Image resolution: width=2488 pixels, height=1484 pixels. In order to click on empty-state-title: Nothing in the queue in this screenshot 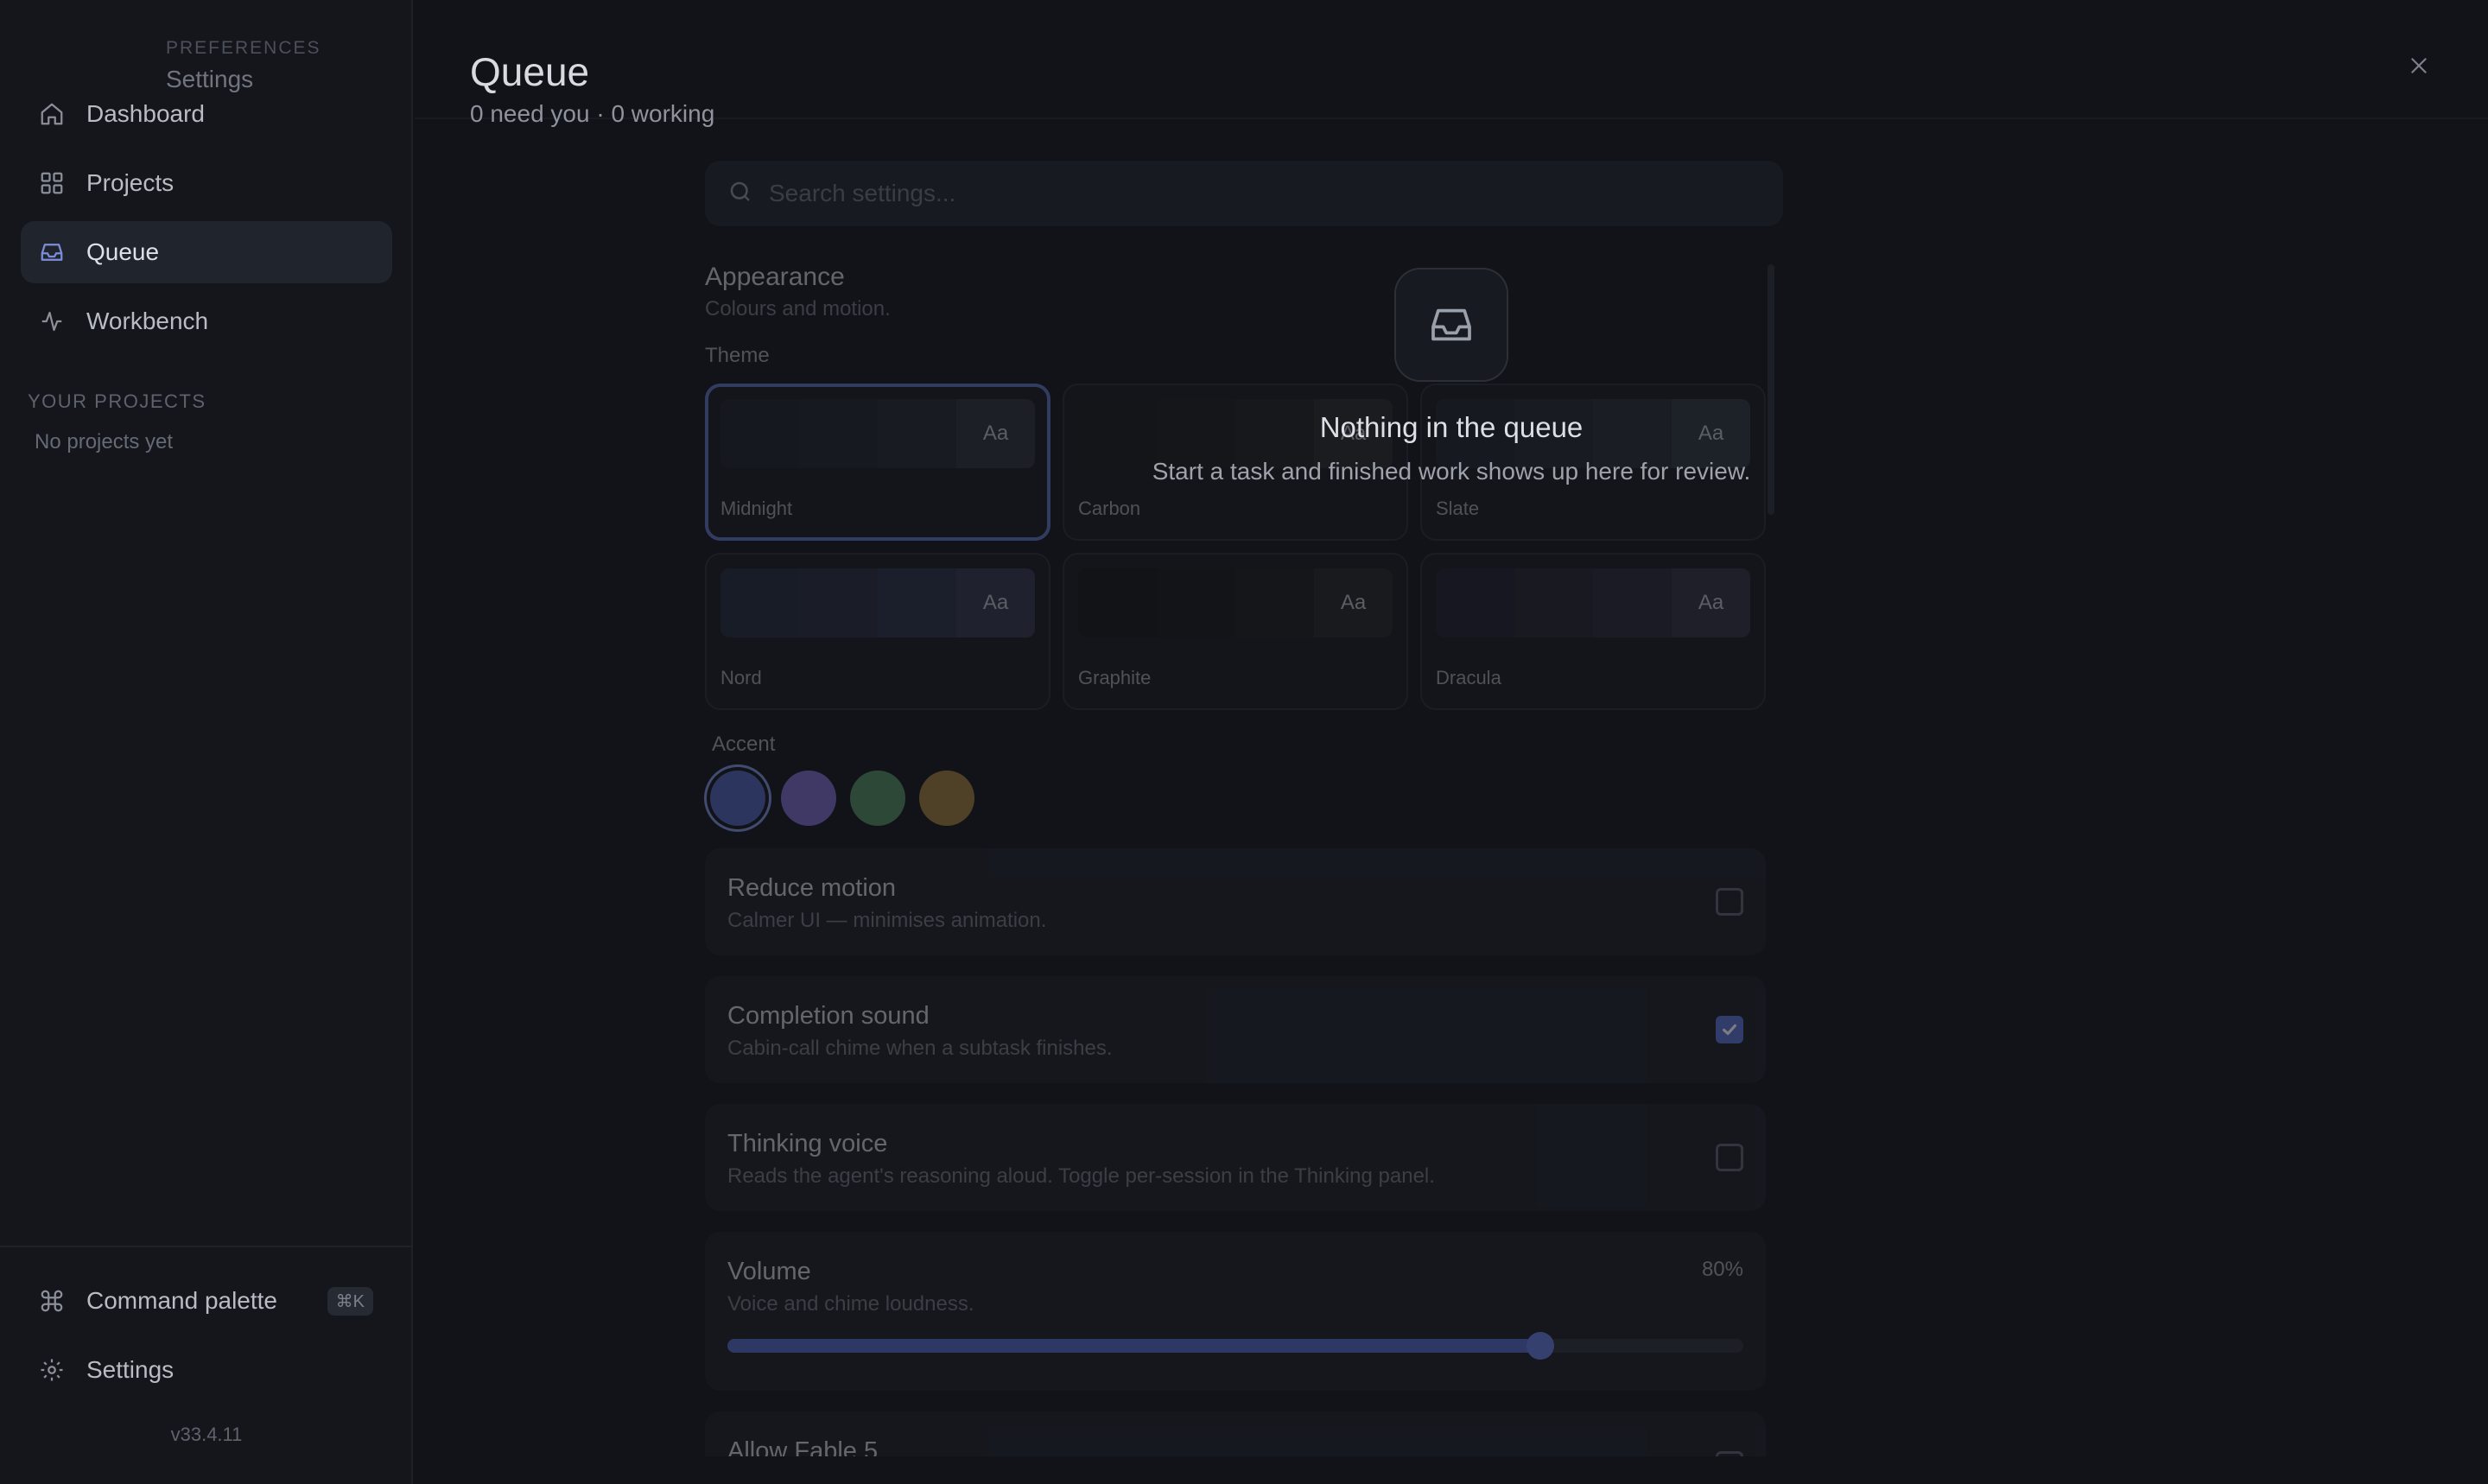, I will do `click(1451, 427)`.